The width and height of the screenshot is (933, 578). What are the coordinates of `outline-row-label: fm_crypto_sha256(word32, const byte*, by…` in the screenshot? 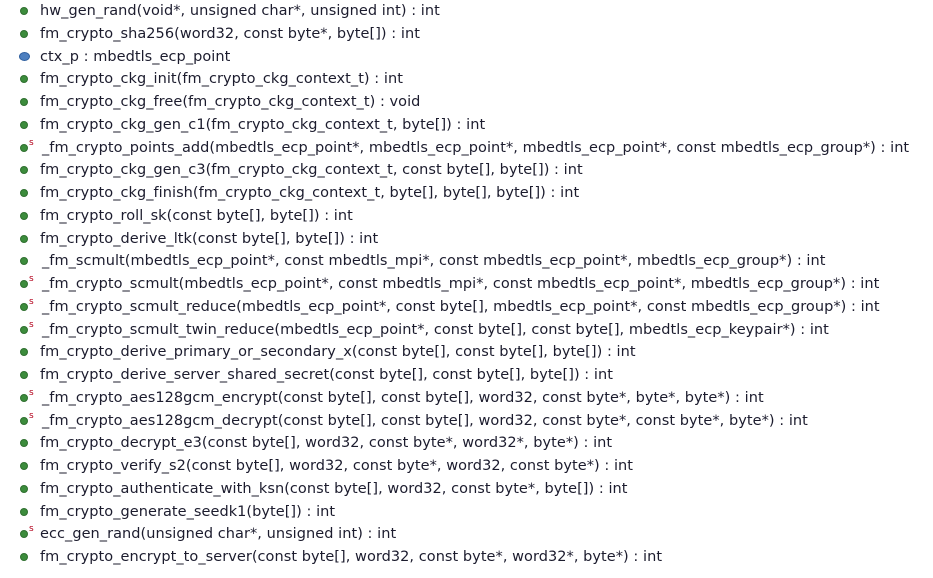 It's located at (230, 33).